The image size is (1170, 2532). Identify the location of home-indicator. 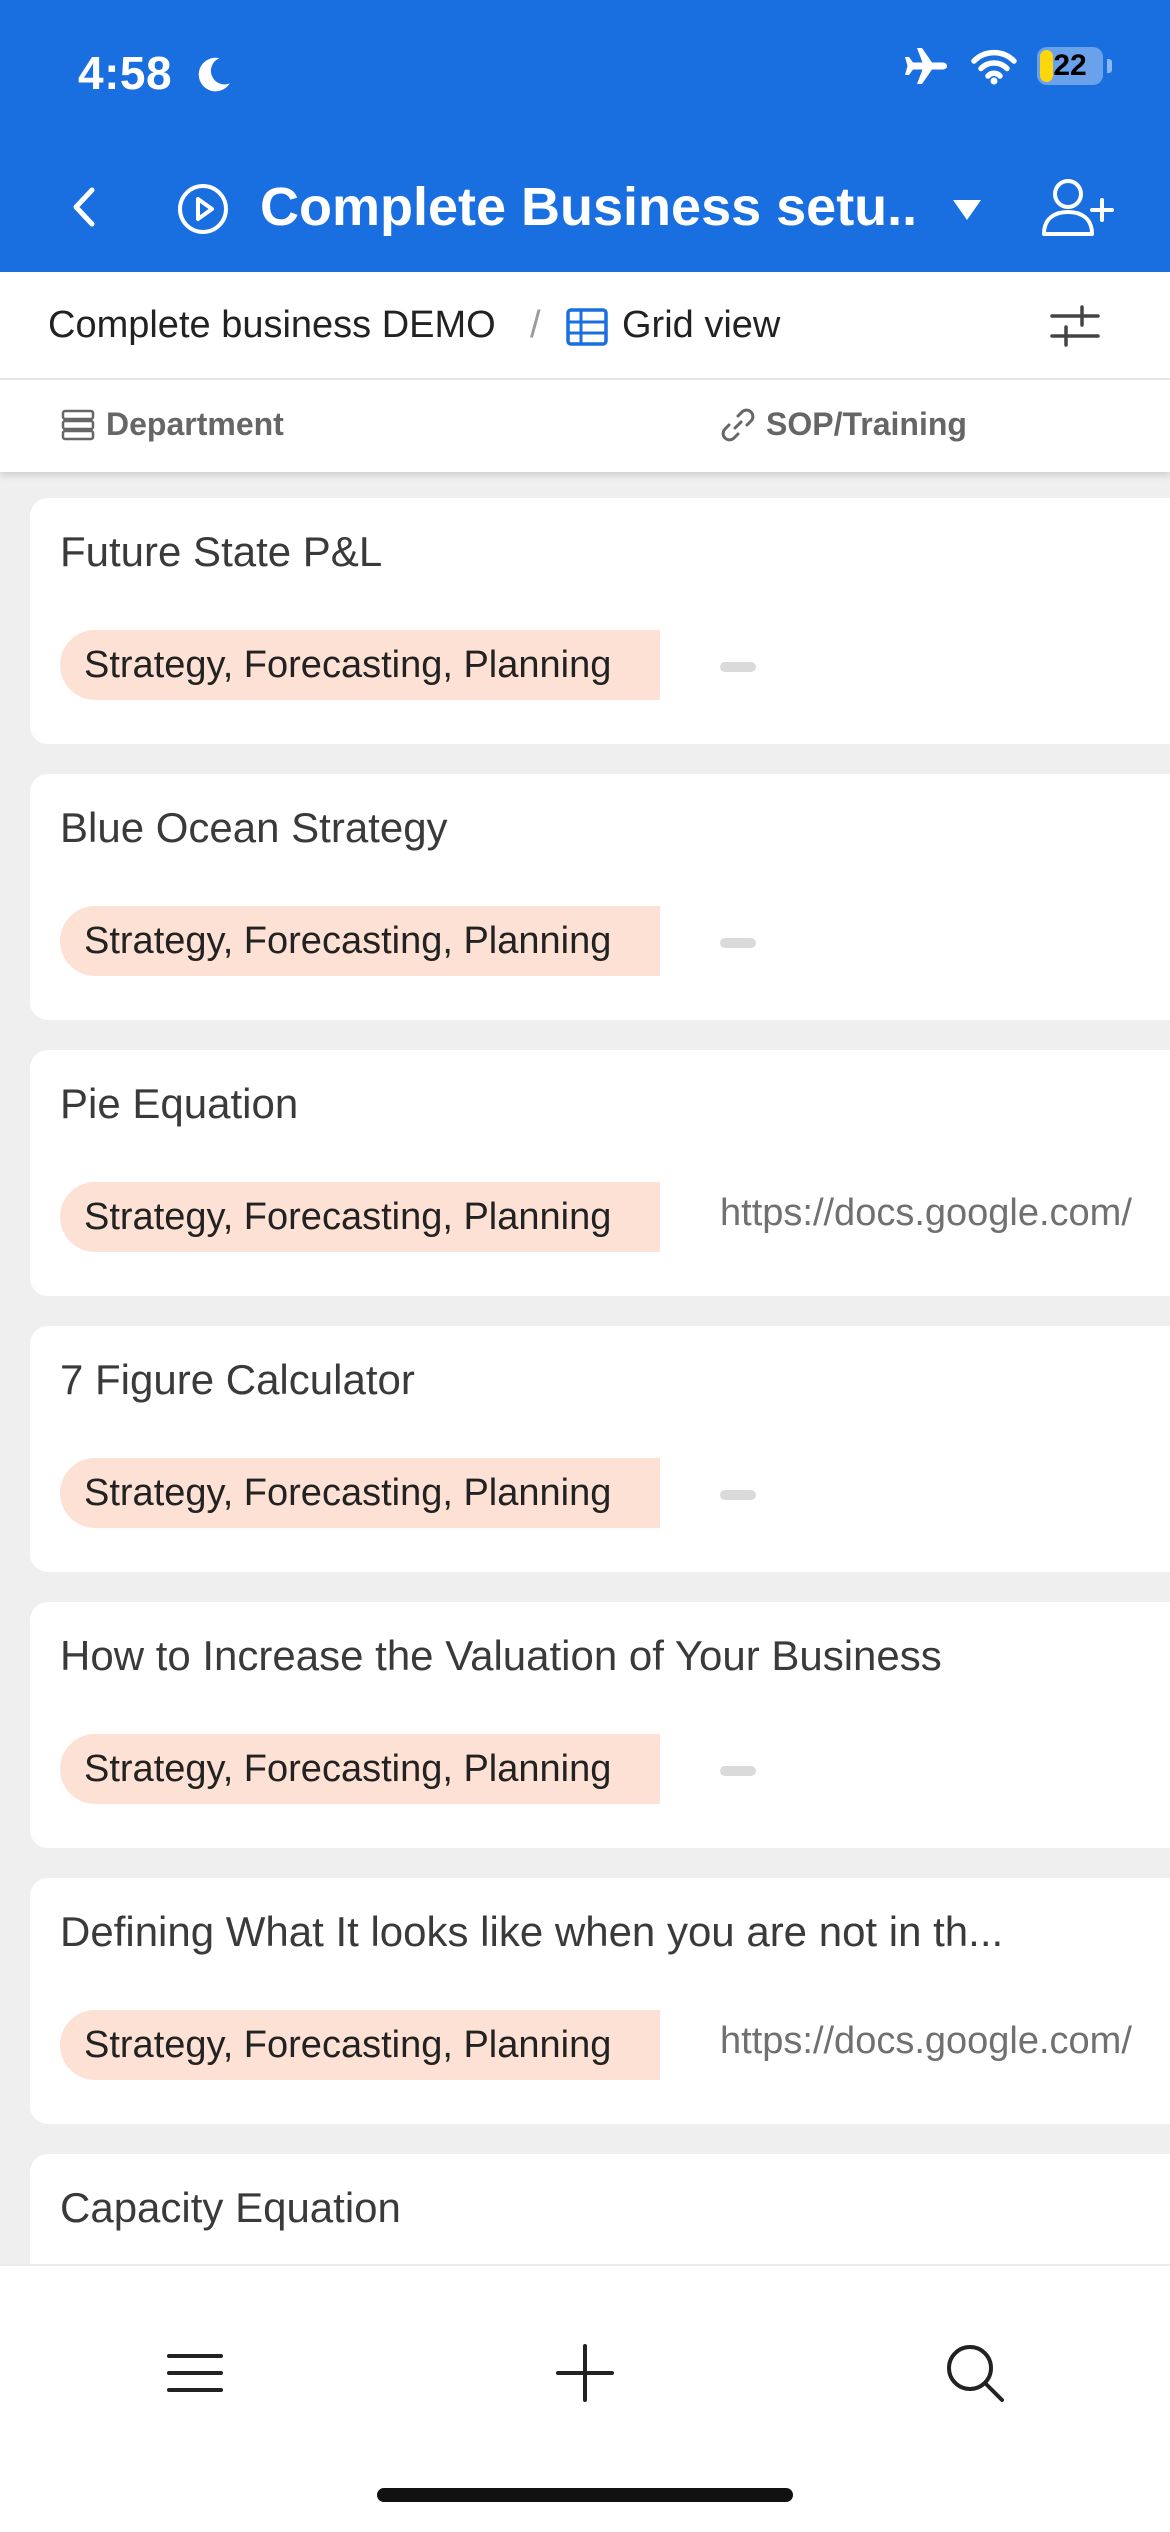
(585, 2495).